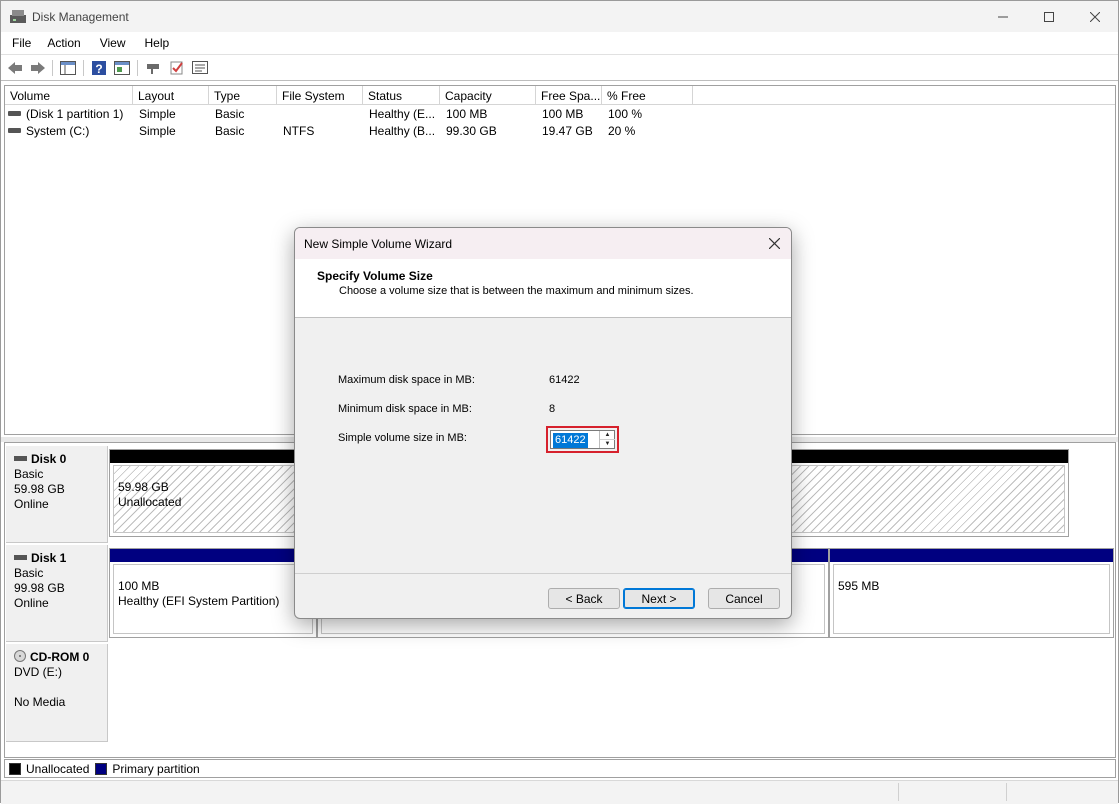  Describe the element at coordinates (971, 593) in the screenshot. I see `disk-1-recovery-partition: 595 MB` at that location.